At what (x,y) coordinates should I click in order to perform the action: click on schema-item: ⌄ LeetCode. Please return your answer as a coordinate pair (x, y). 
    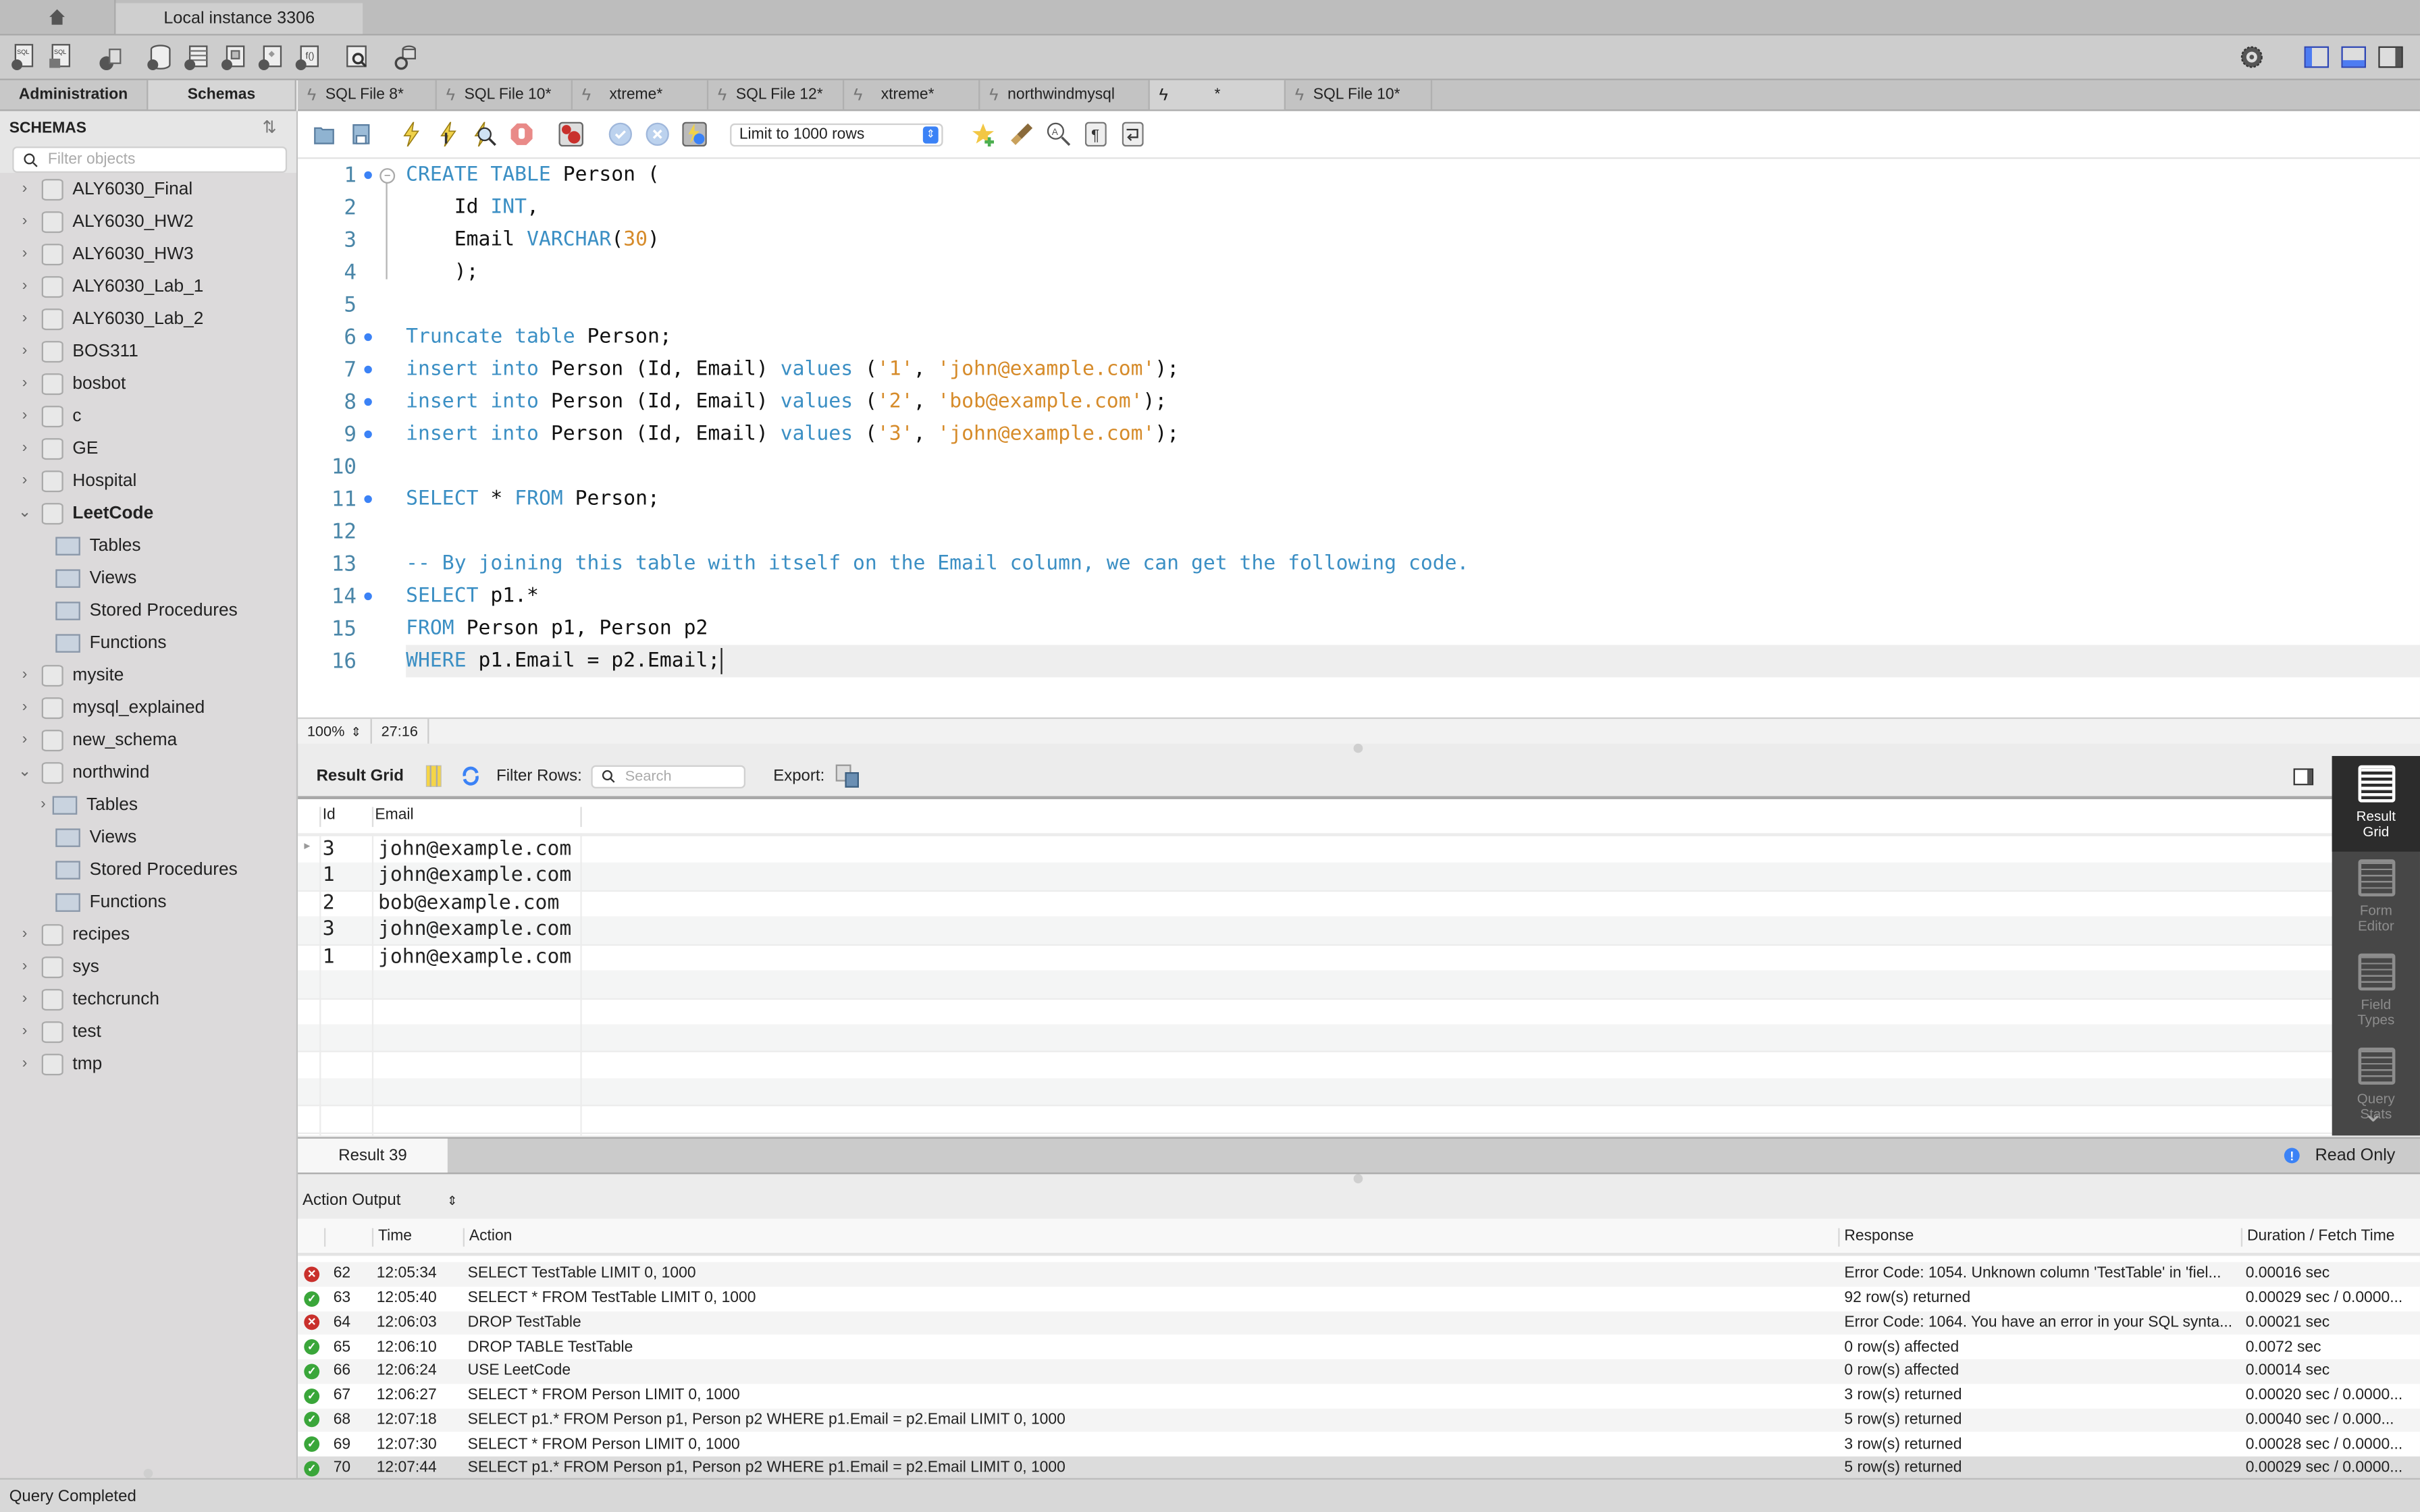
    Looking at the image, I should click on (148, 513).